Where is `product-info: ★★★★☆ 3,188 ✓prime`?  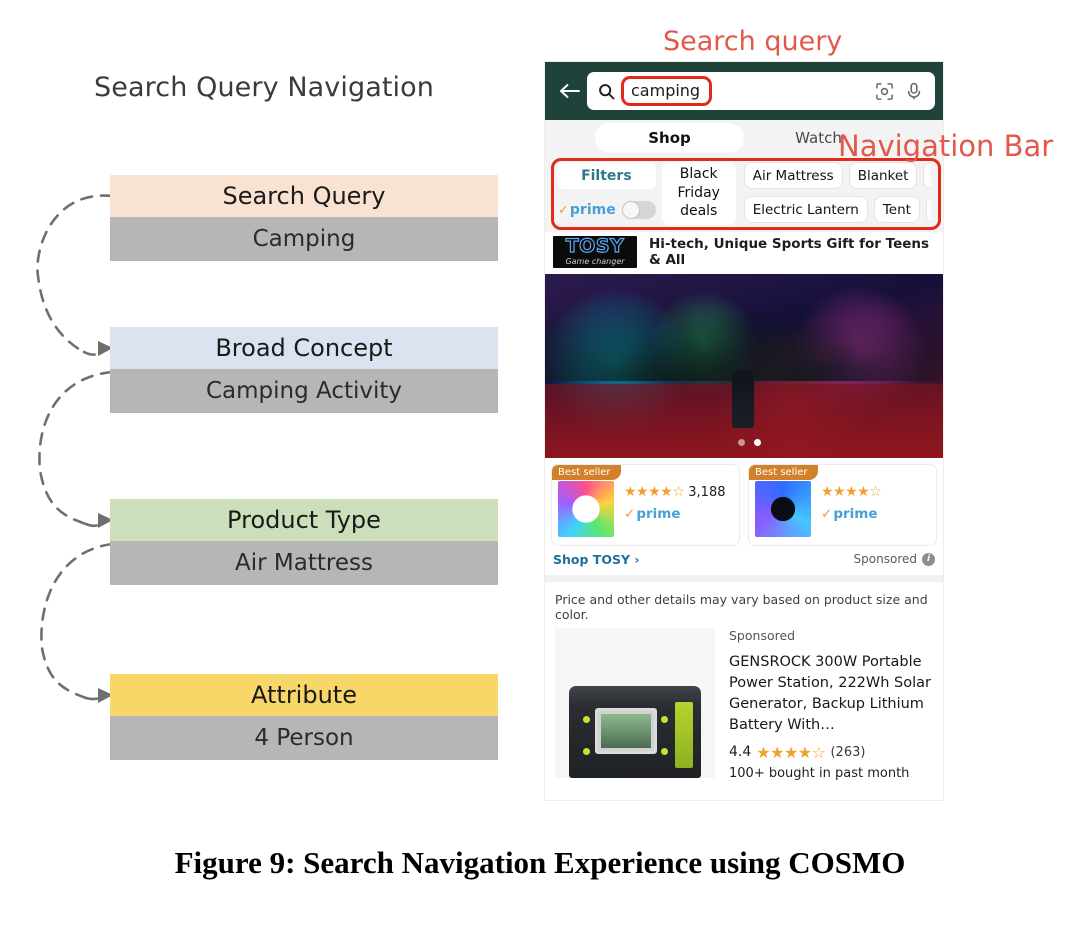 product-info: ★★★★☆ 3,188 ✓prime is located at coordinates (674, 501).